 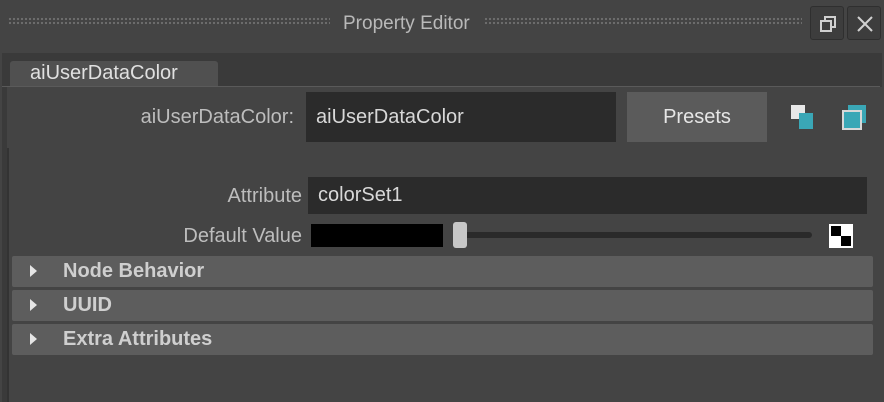 What do you see at coordinates (377, 235) in the screenshot?
I see `default-color-swatch` at bounding box center [377, 235].